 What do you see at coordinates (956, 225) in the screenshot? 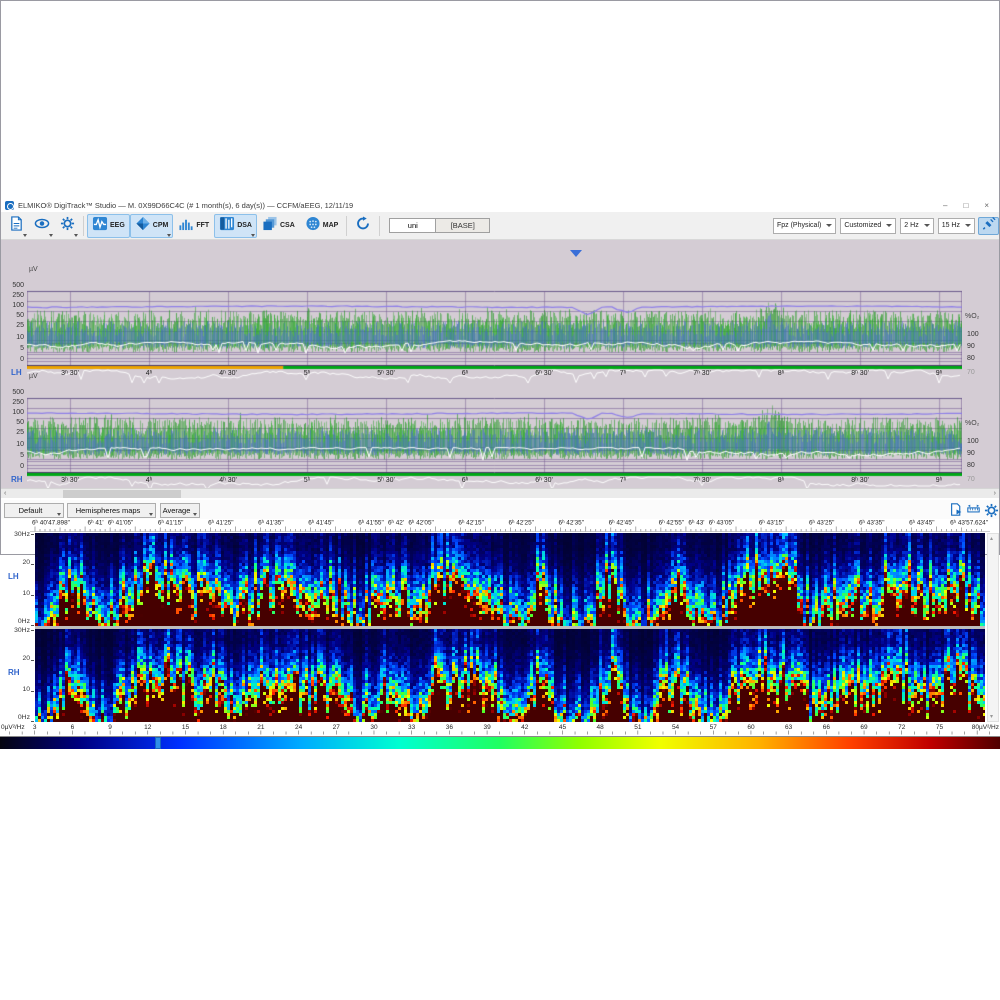
I see `high-filter-select: 15 Hz` at bounding box center [956, 225].